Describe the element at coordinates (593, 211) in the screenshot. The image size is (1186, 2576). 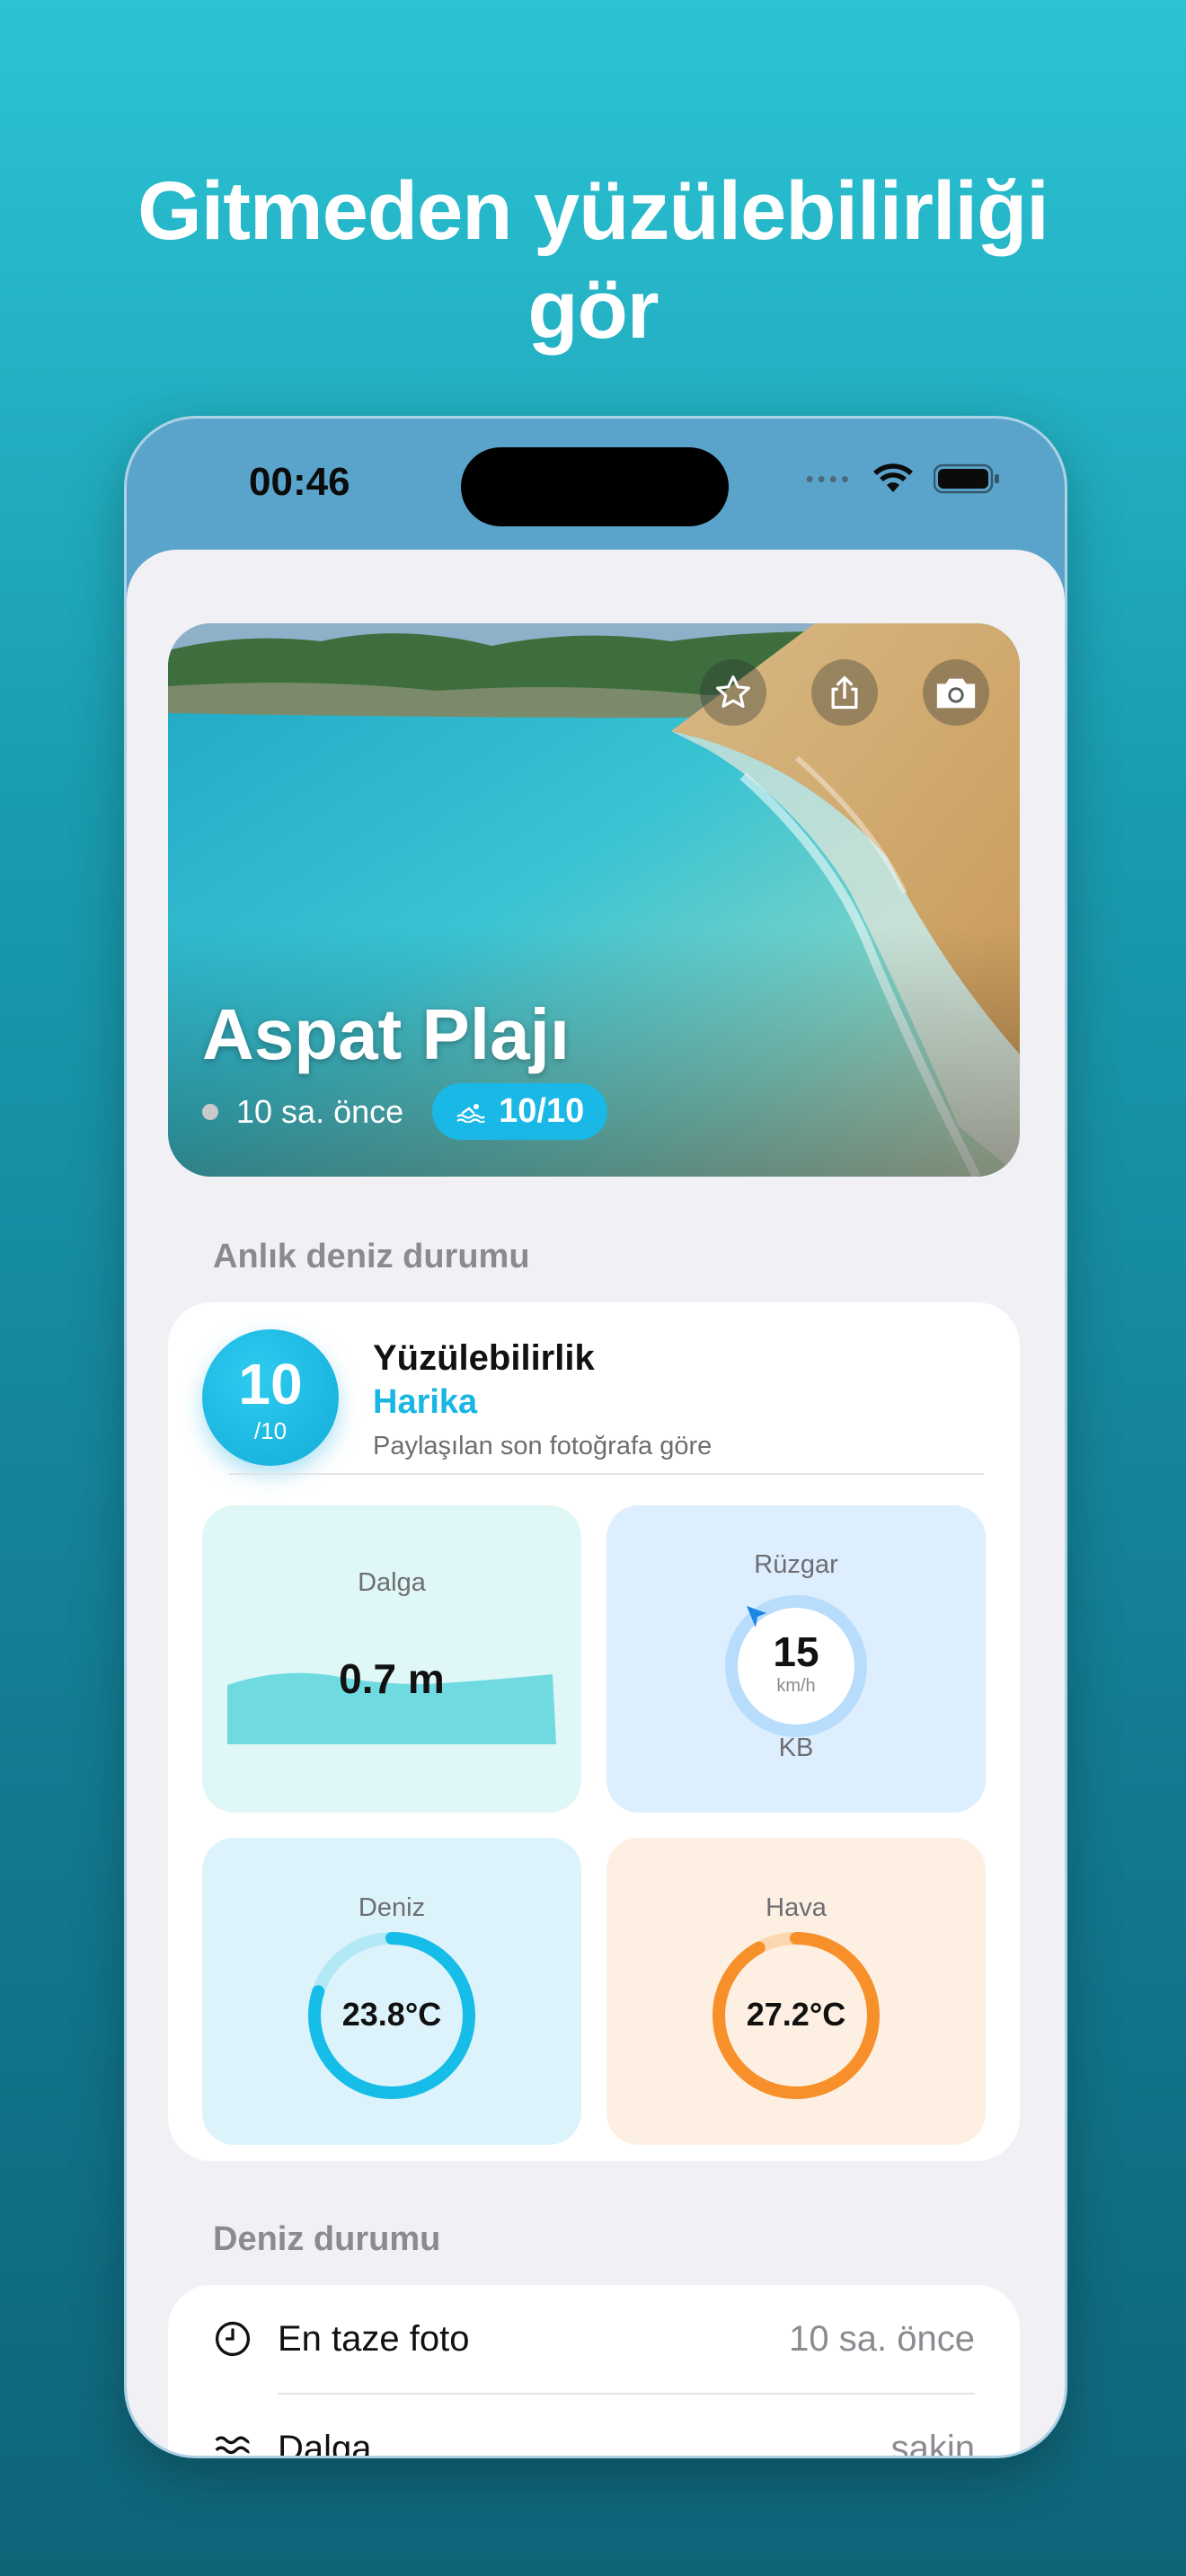
I see `headline-line-1: Gitmeden yüzülebilirliği` at that location.